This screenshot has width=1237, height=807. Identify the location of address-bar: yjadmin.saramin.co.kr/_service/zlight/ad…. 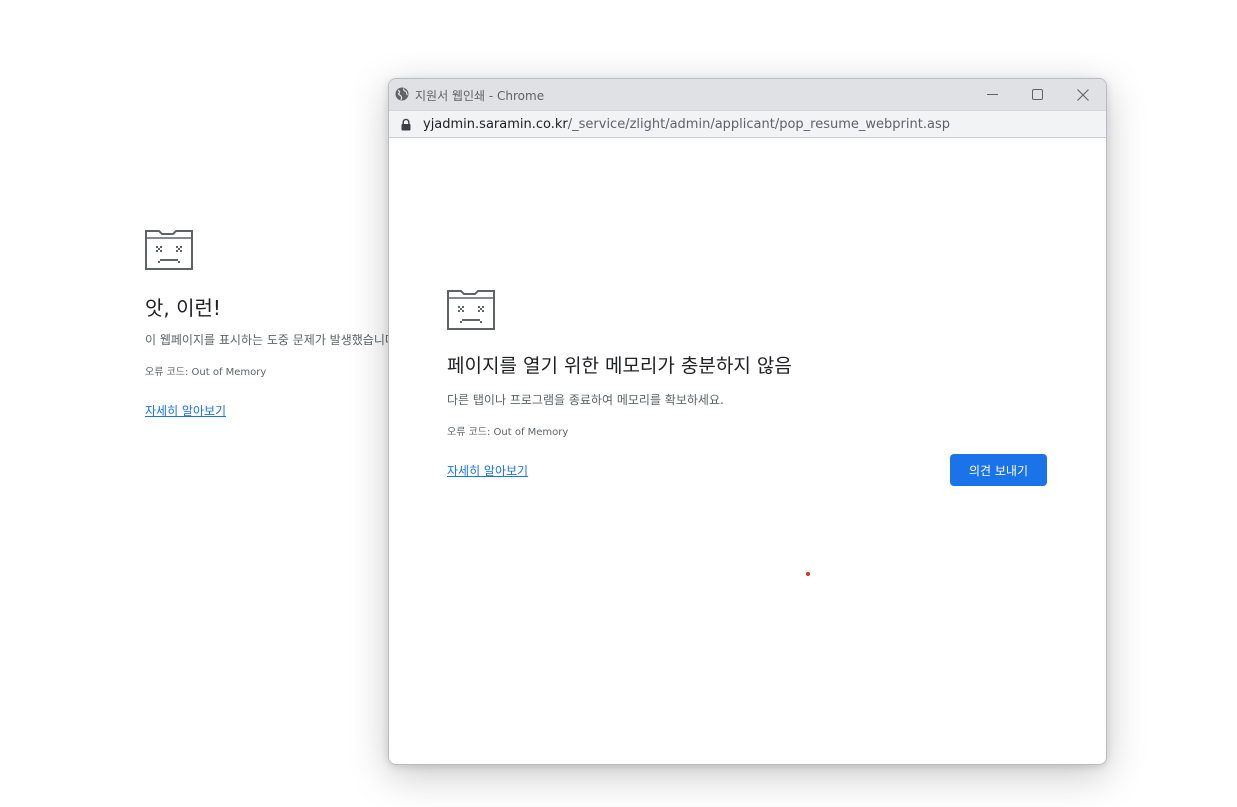
(747, 124).